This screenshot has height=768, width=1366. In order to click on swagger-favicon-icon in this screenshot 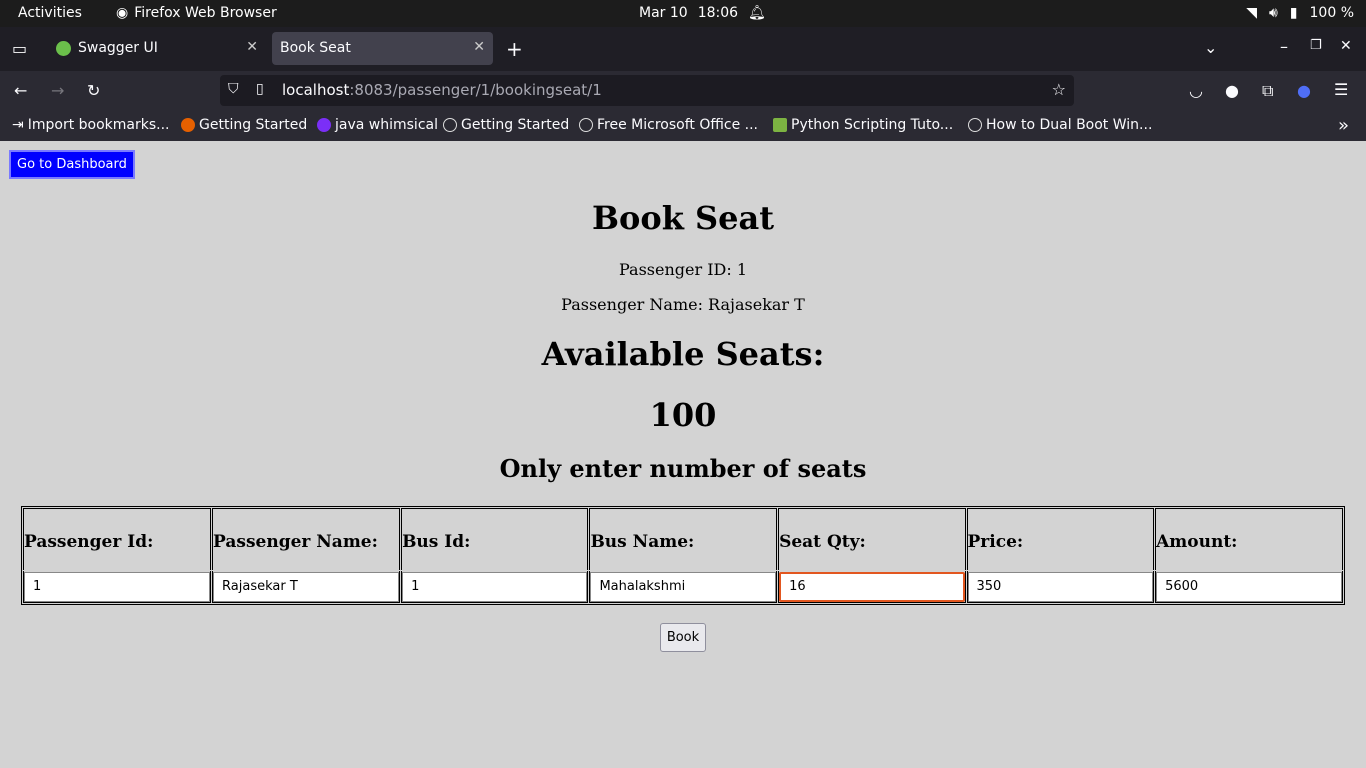, I will do `click(63, 48)`.